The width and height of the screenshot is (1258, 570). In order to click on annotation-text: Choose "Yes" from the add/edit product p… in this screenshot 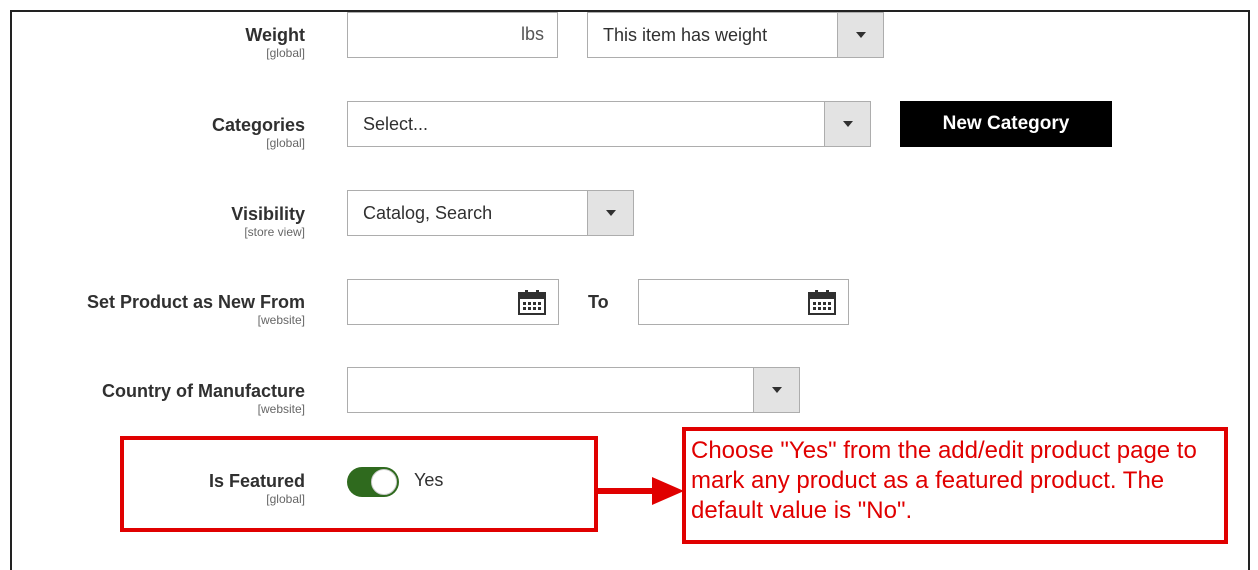, I will do `click(944, 480)`.